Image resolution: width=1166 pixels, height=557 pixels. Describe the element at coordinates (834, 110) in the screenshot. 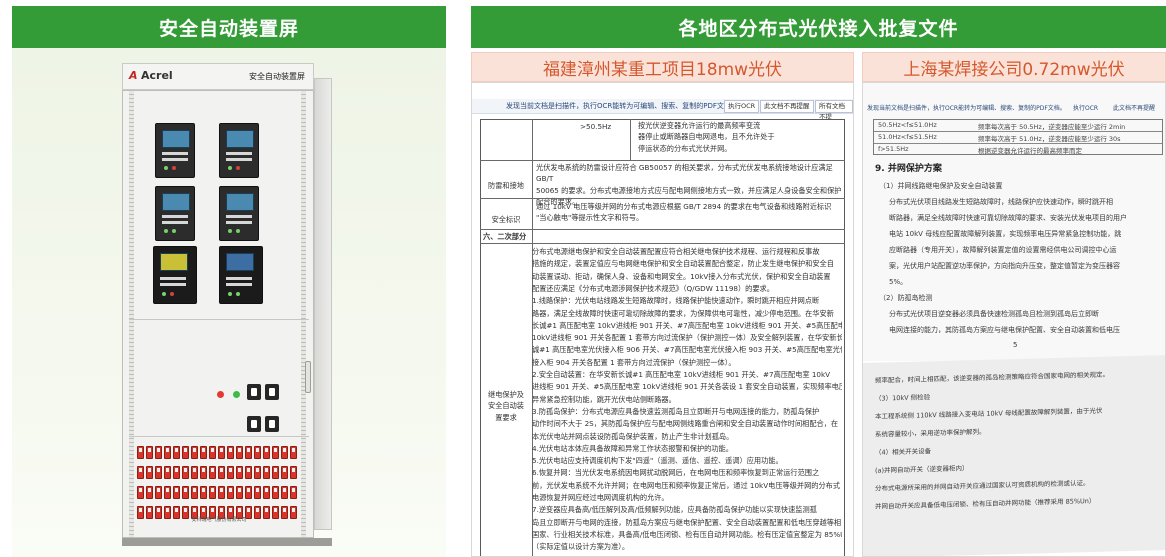

I see `dismiss-all-button: 所有文档不提` at that location.